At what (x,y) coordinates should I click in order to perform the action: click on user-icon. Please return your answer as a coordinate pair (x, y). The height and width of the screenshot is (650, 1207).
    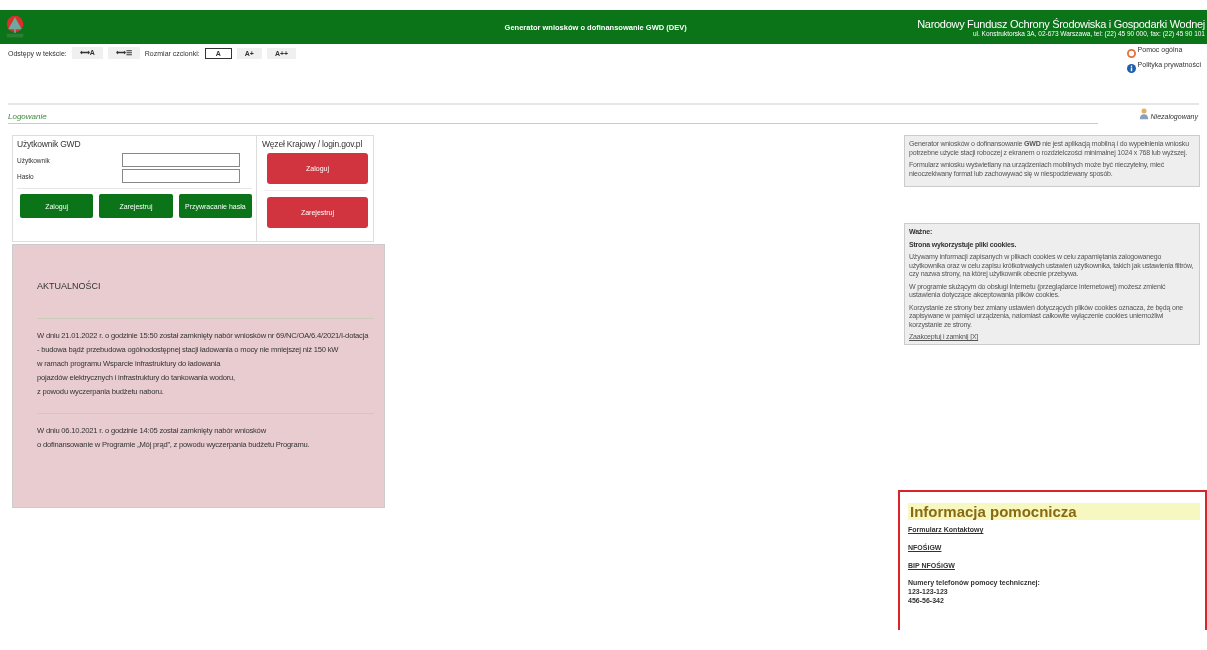
    Looking at the image, I should click on (1143, 113).